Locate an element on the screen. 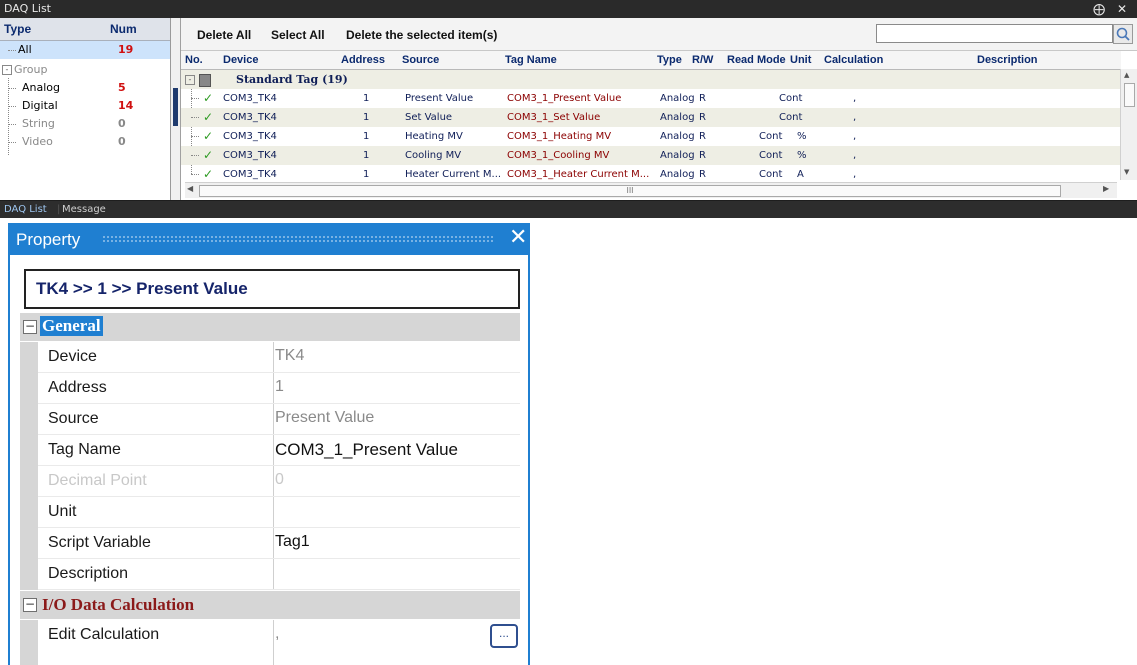  script-variable-field: Tag1 is located at coordinates (292, 542).